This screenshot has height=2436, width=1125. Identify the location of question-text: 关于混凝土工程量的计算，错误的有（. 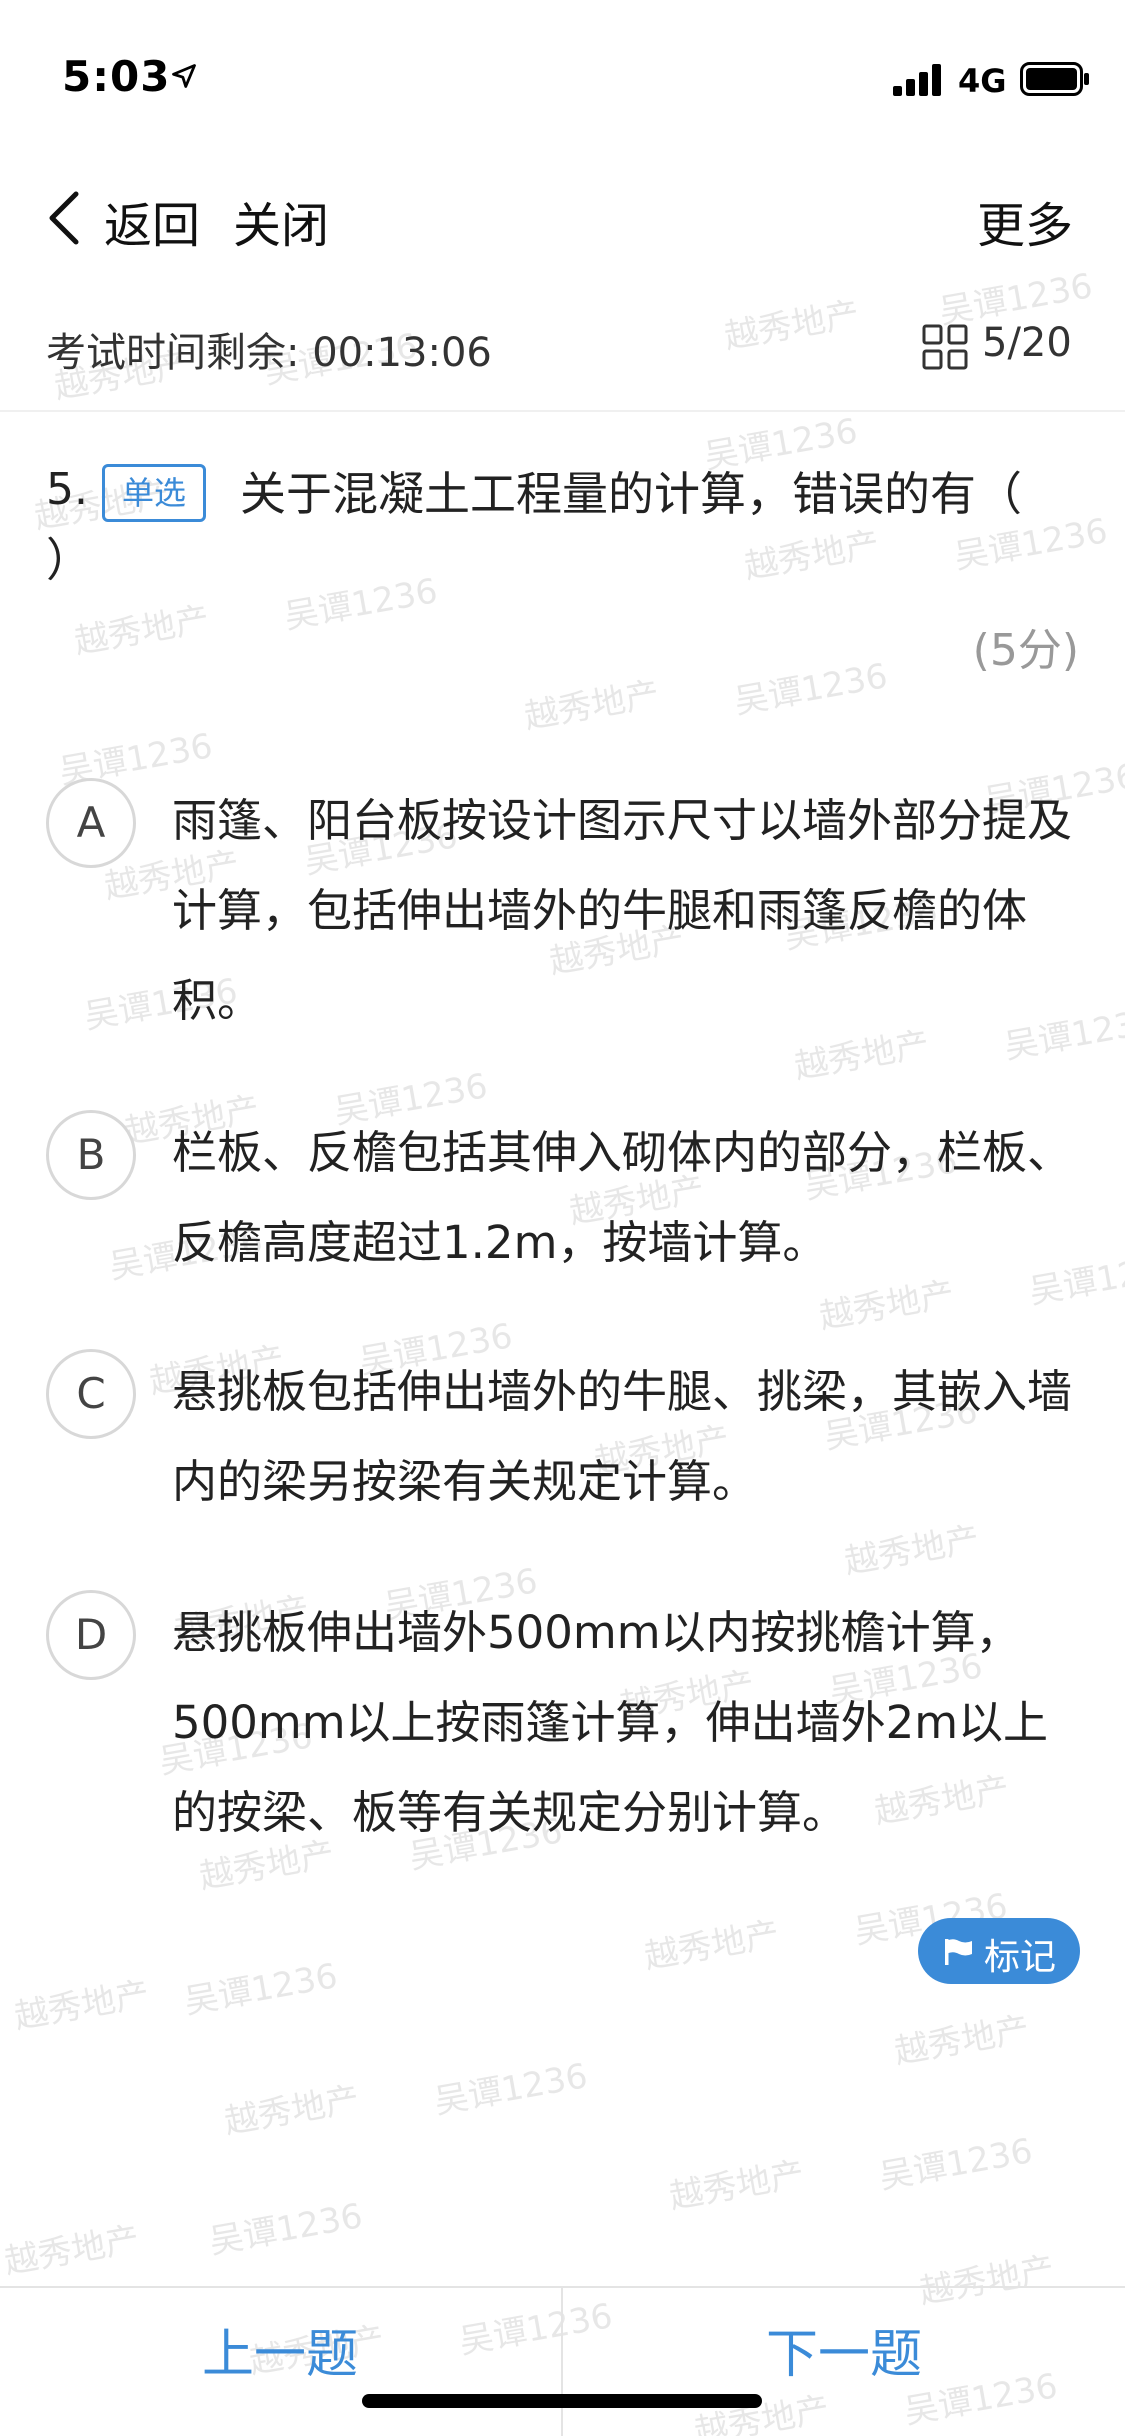
(631, 494).